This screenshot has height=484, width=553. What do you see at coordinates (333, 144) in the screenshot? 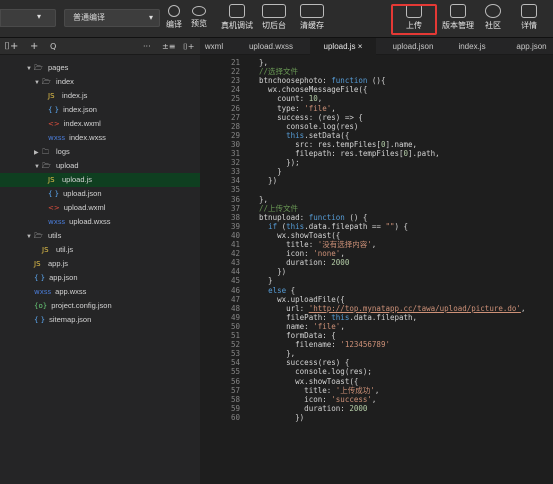
I see `code-line: src: res.tempFiles[0].name,` at bounding box center [333, 144].